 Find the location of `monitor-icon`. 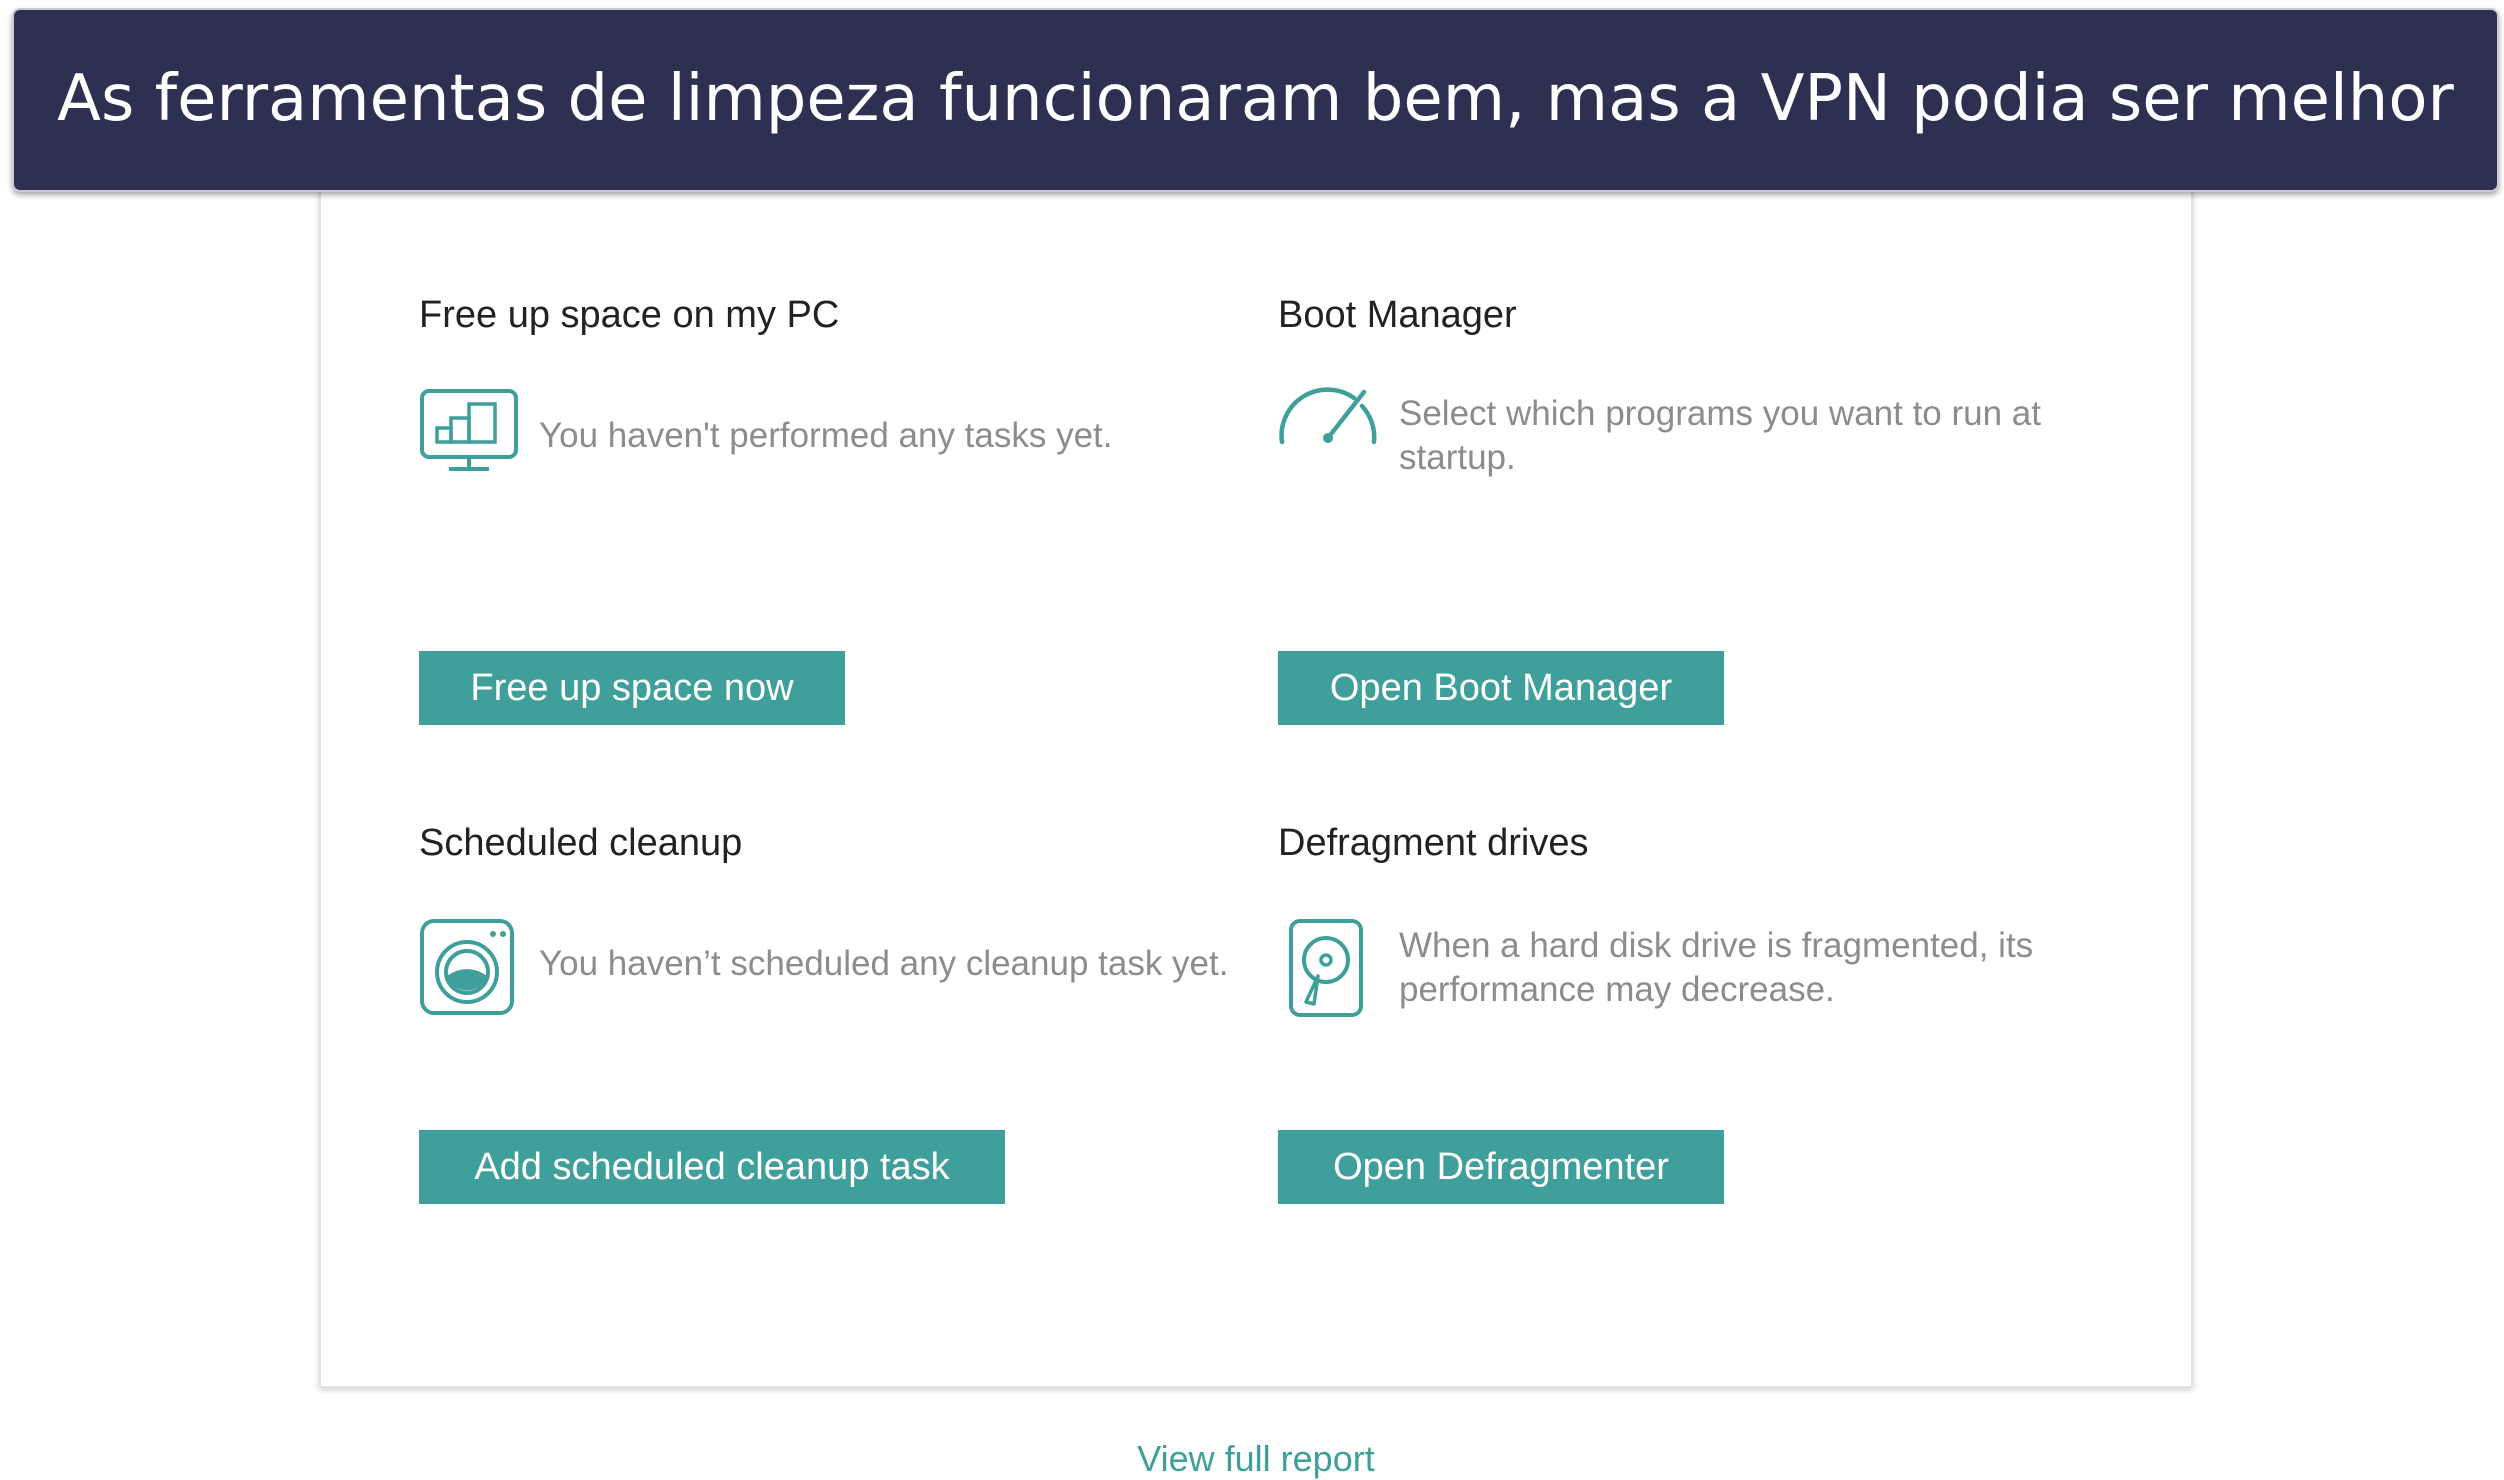

monitor-icon is located at coordinates (469, 431).